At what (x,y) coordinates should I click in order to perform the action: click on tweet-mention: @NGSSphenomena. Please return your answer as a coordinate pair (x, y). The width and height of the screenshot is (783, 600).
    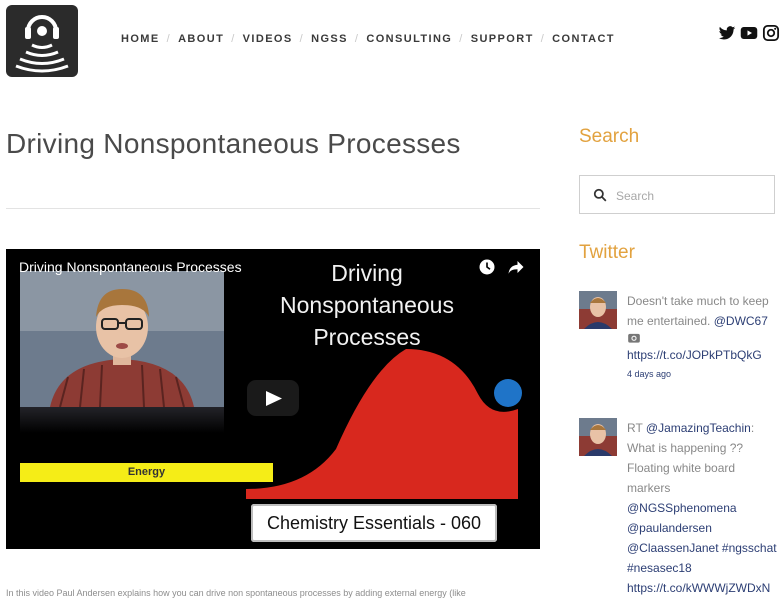
    Looking at the image, I should click on (682, 508).